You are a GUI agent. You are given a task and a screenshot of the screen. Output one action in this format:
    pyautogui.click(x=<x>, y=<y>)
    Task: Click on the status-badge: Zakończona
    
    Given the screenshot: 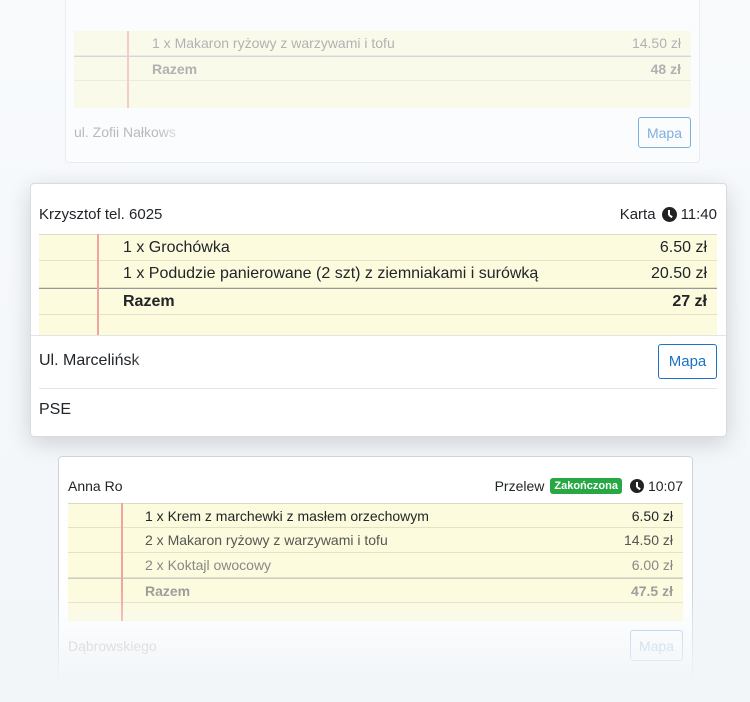 What is the action you would take?
    pyautogui.click(x=586, y=486)
    